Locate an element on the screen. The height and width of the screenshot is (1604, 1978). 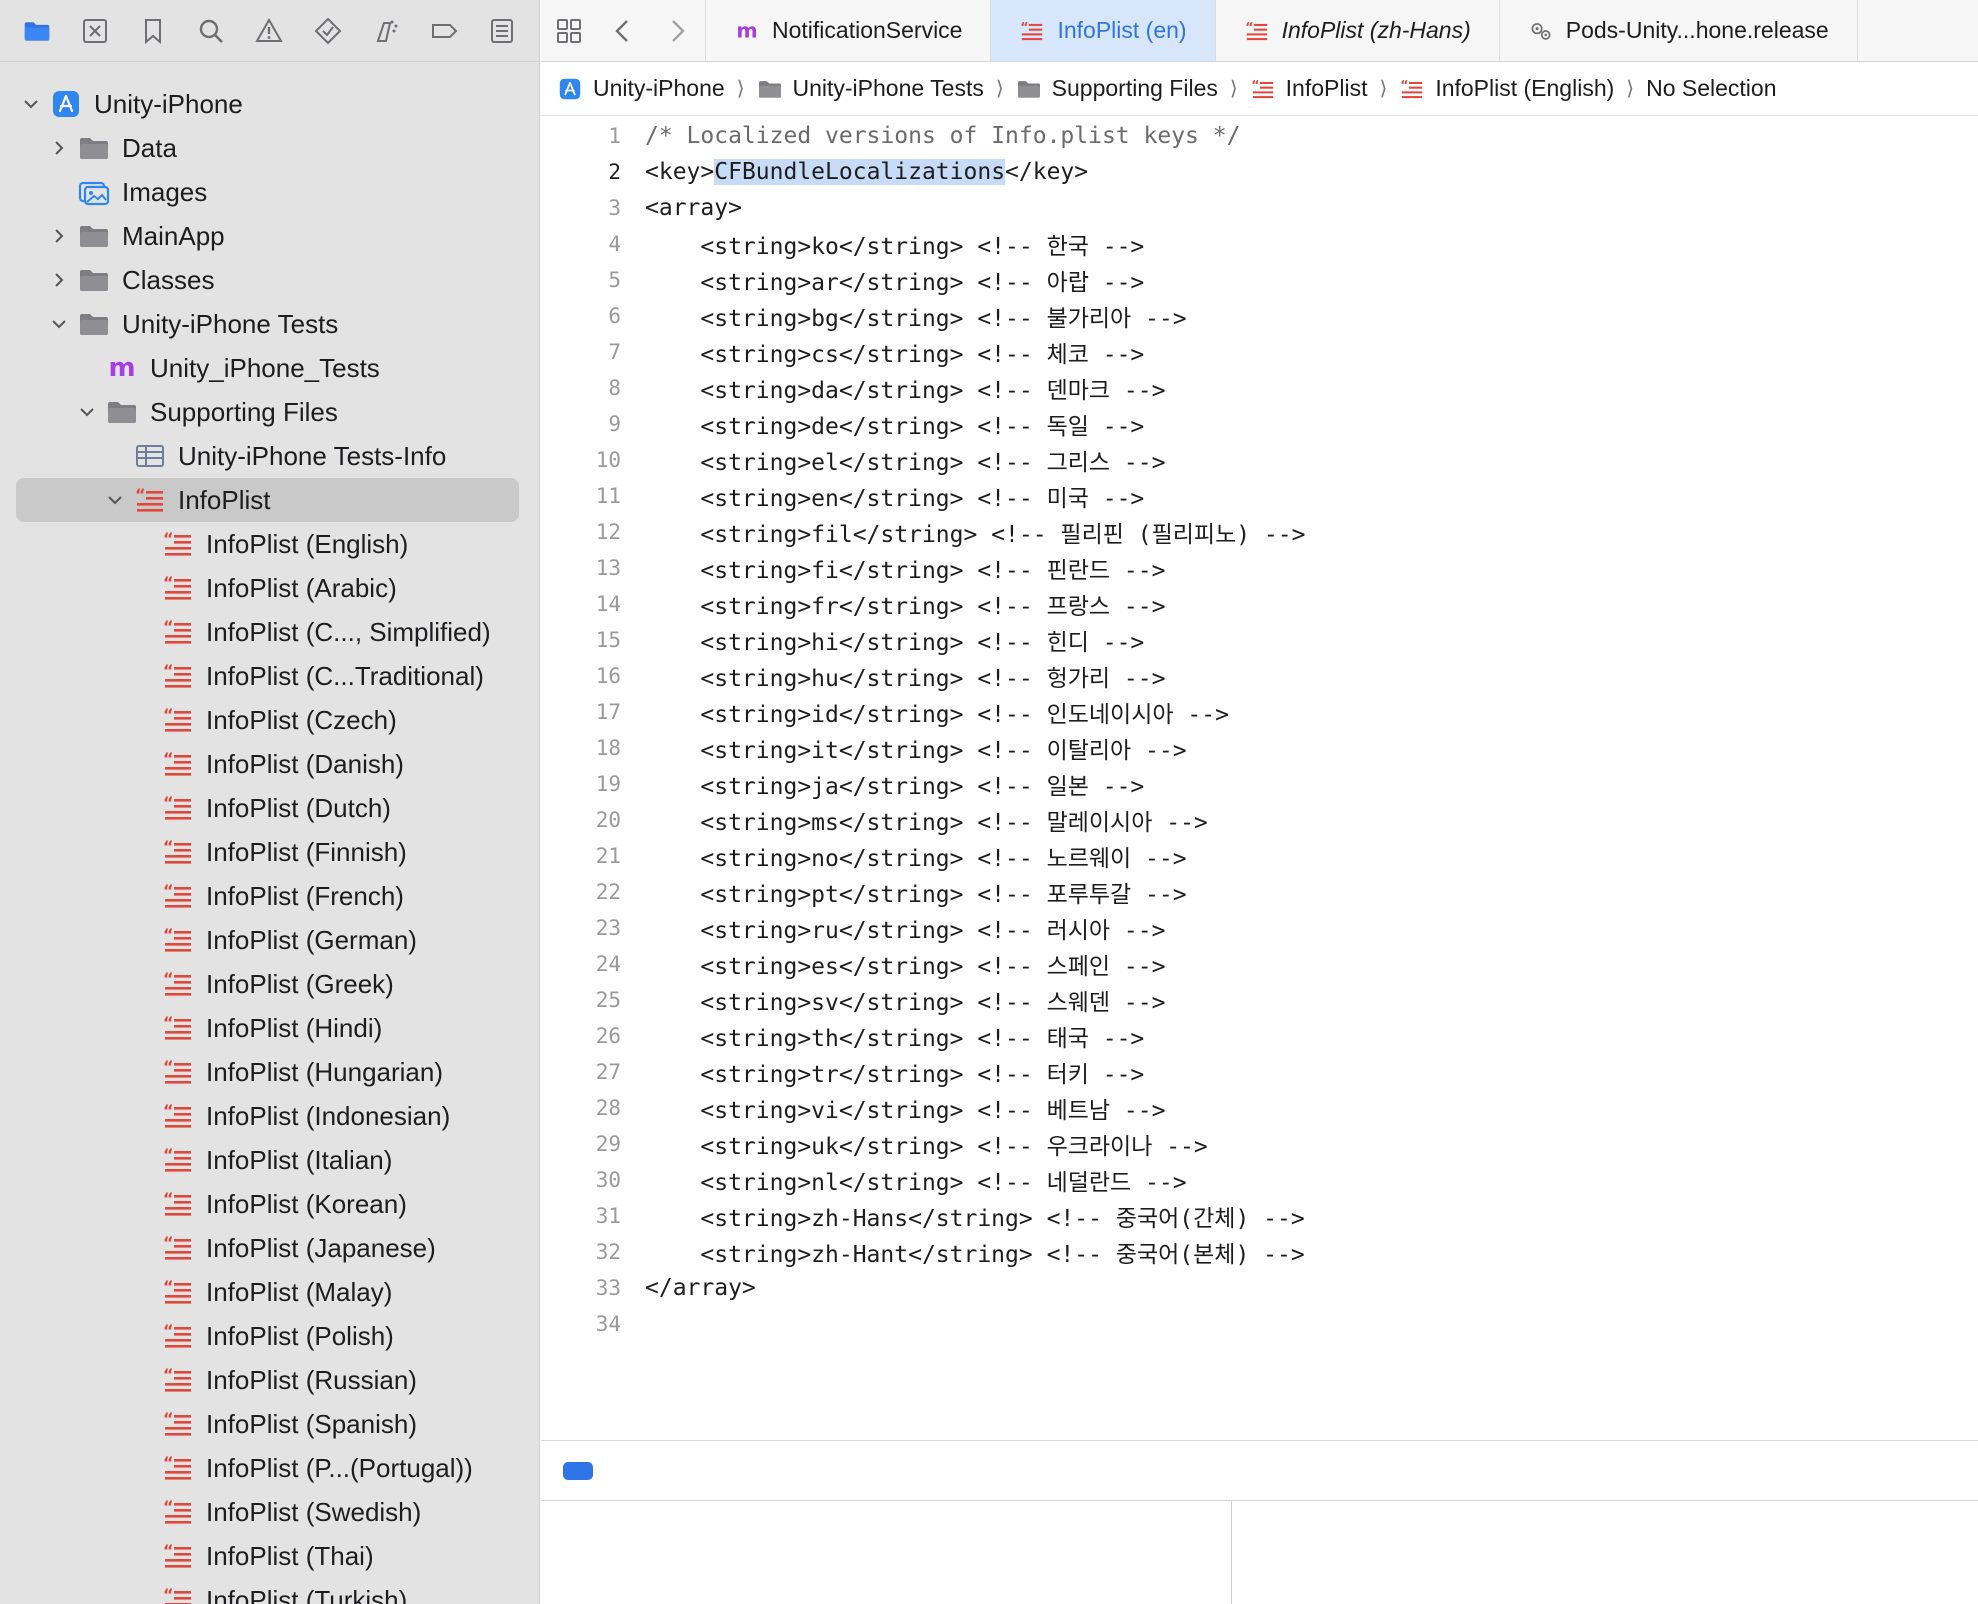
tree-item: “ InfoPlist (C..., Simplified) is located at coordinates (269, 632).